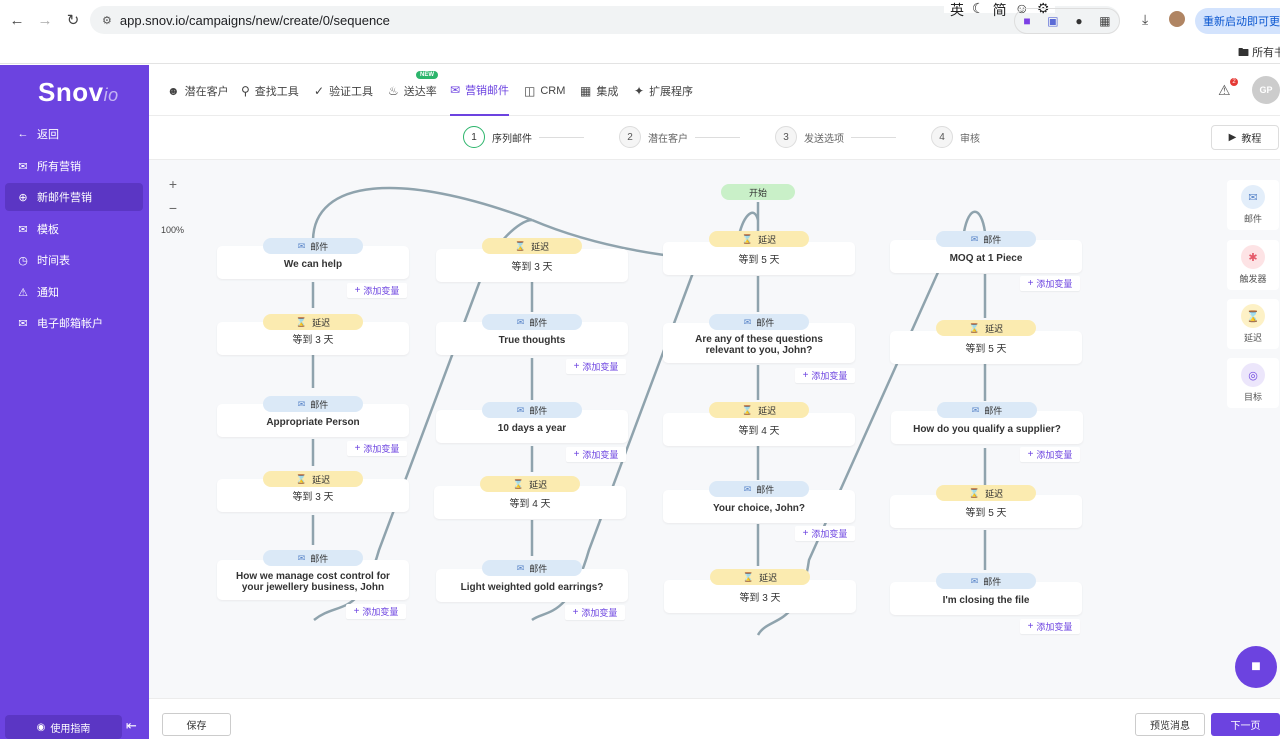 The width and height of the screenshot is (1280, 739). Describe the element at coordinates (653, 137) in the screenshot. I see `step-prospects: 2 潜在客户` at that location.